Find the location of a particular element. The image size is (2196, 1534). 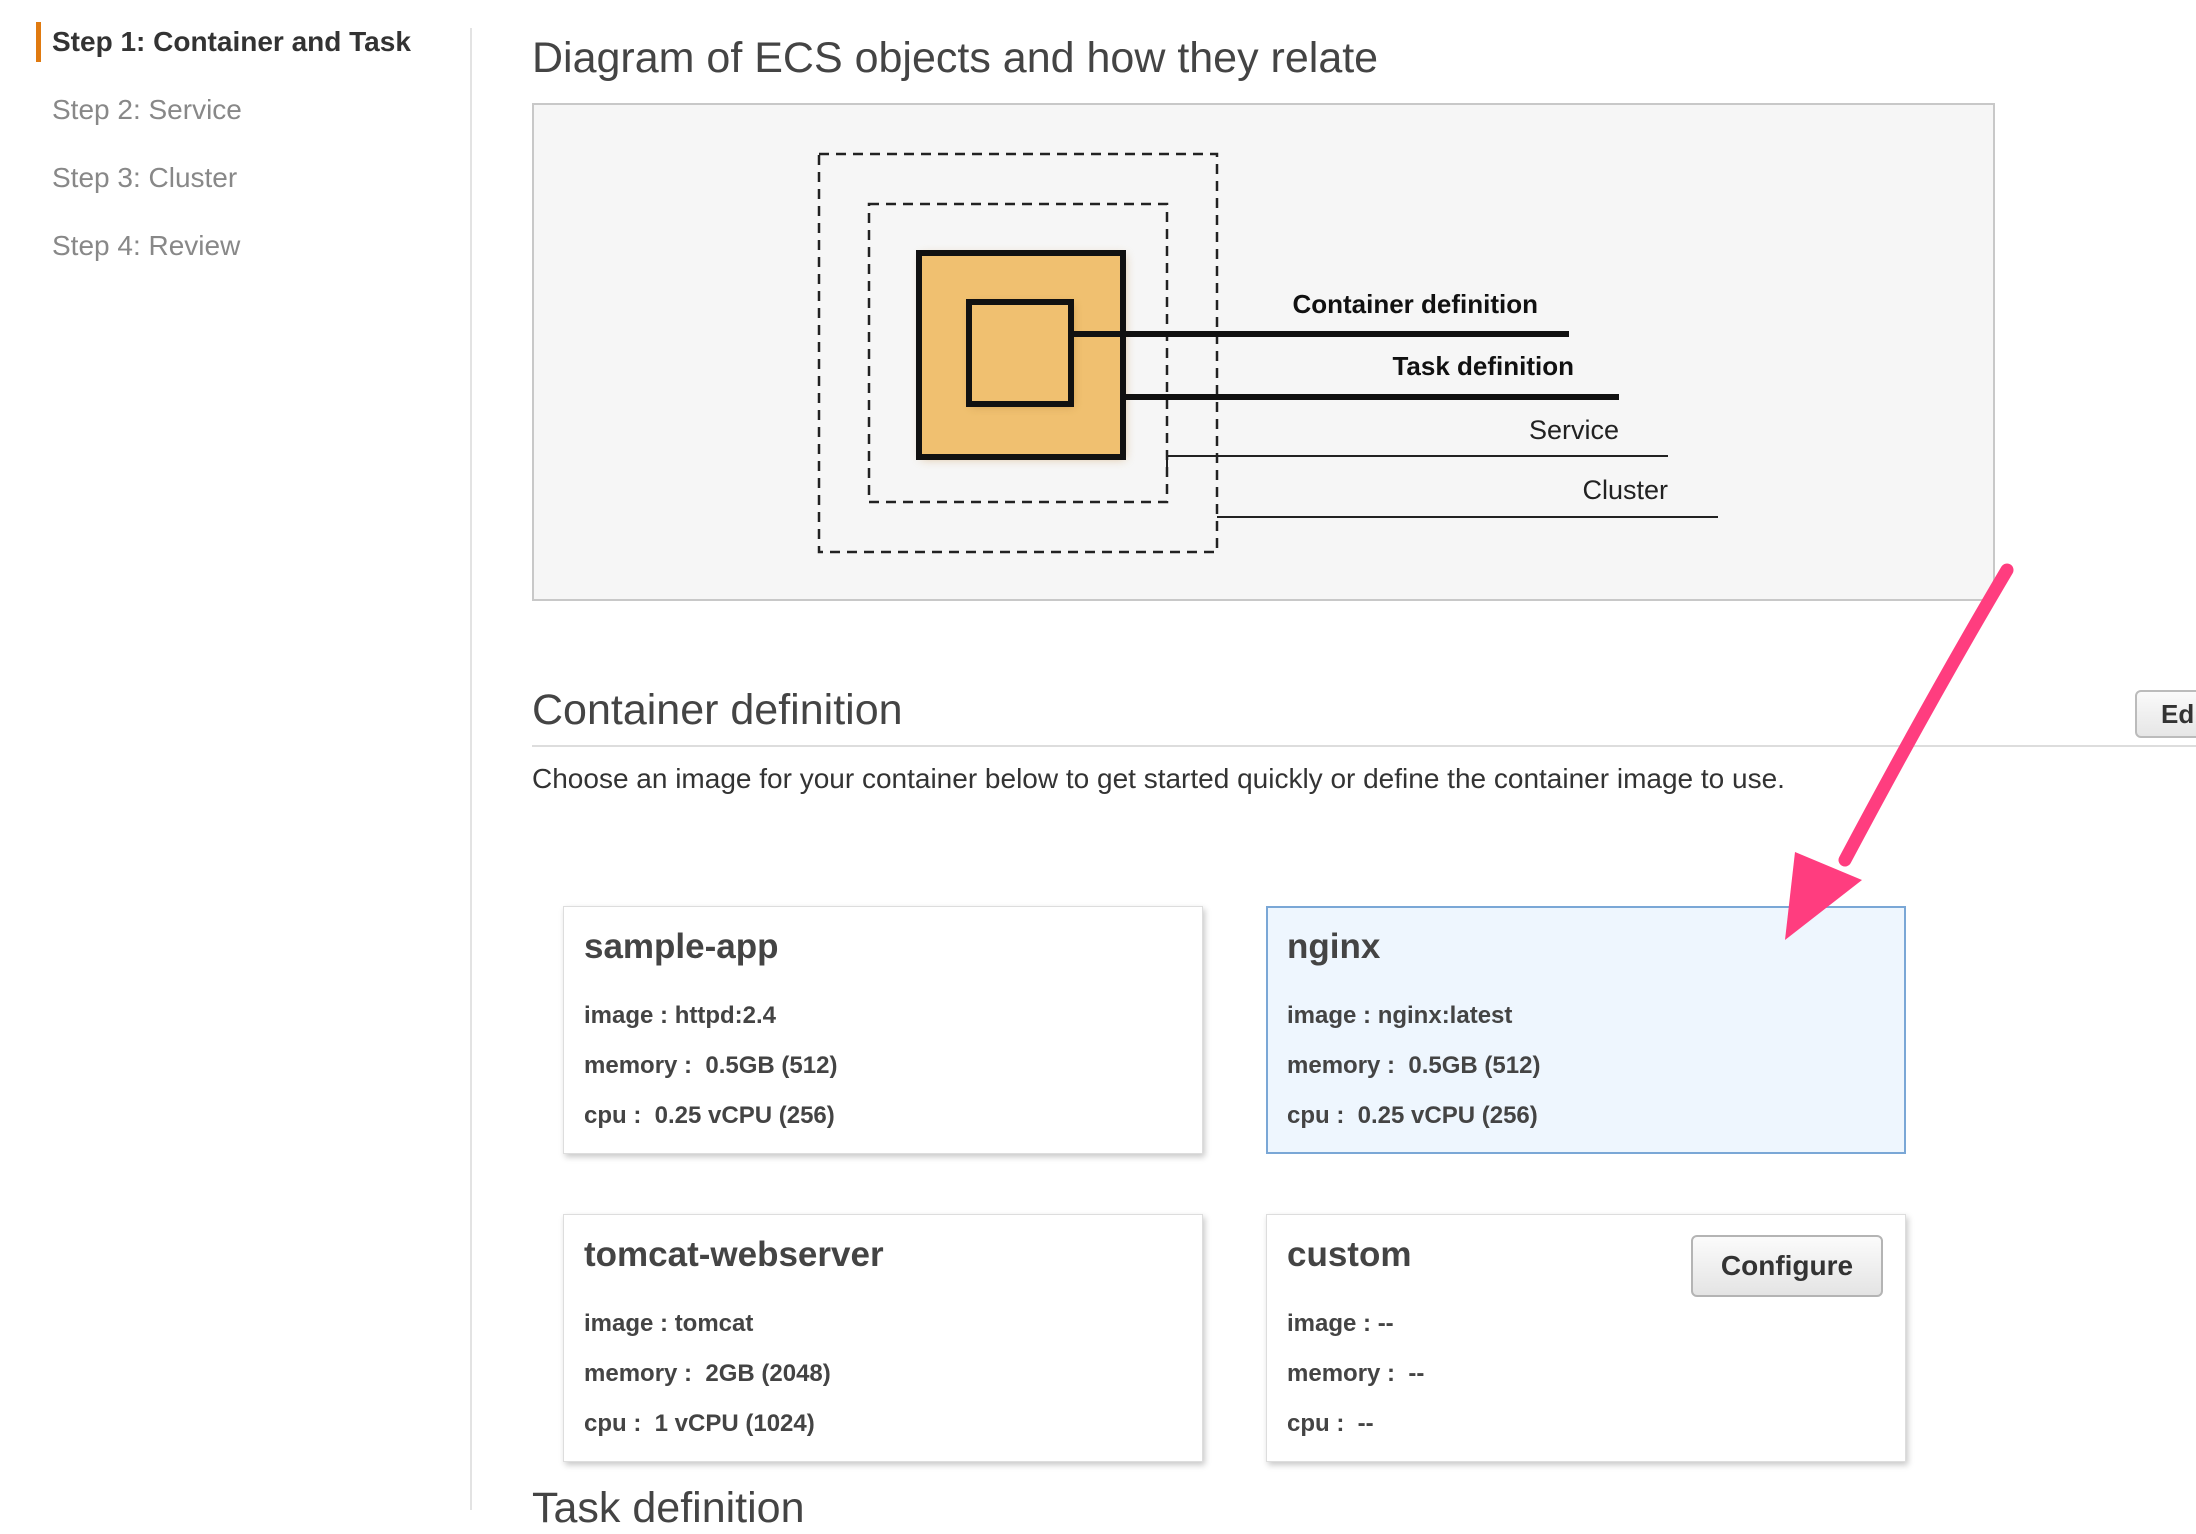

card-image: image : tomcat is located at coordinates (669, 1323).